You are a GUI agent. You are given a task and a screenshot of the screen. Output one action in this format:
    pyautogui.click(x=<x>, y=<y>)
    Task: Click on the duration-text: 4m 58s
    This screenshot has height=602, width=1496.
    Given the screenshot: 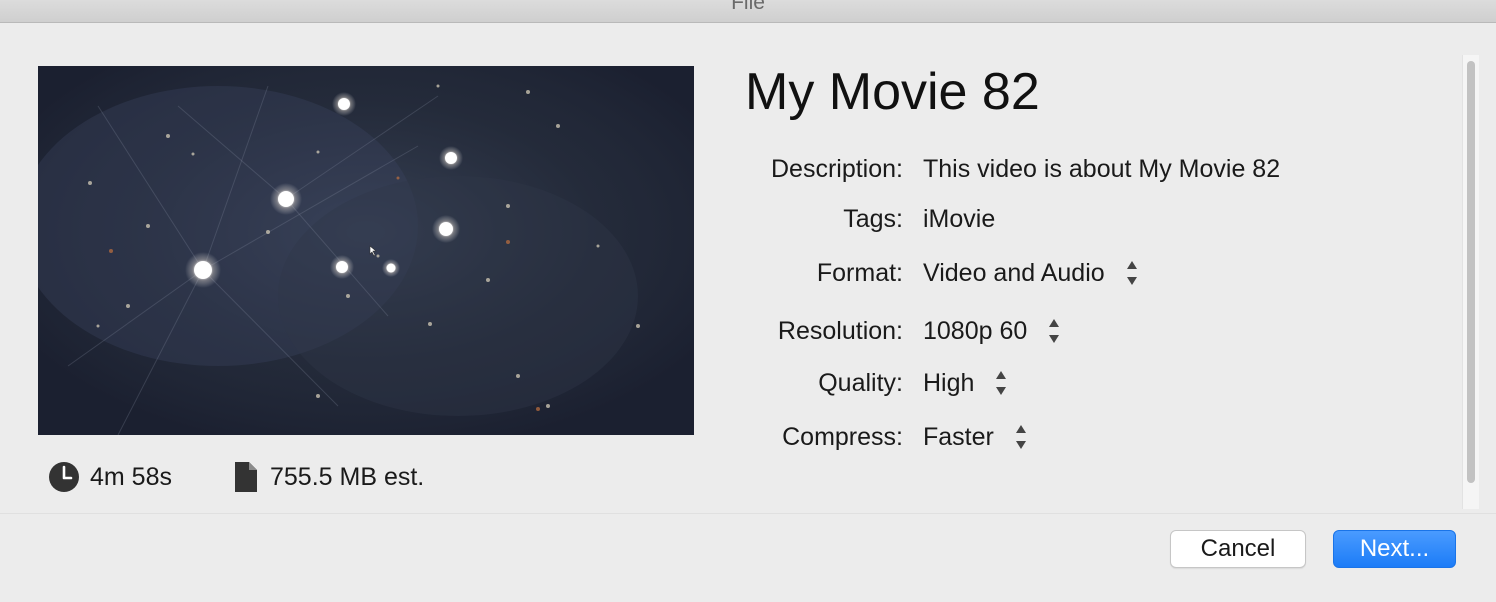 What is the action you would take?
    pyautogui.click(x=131, y=476)
    